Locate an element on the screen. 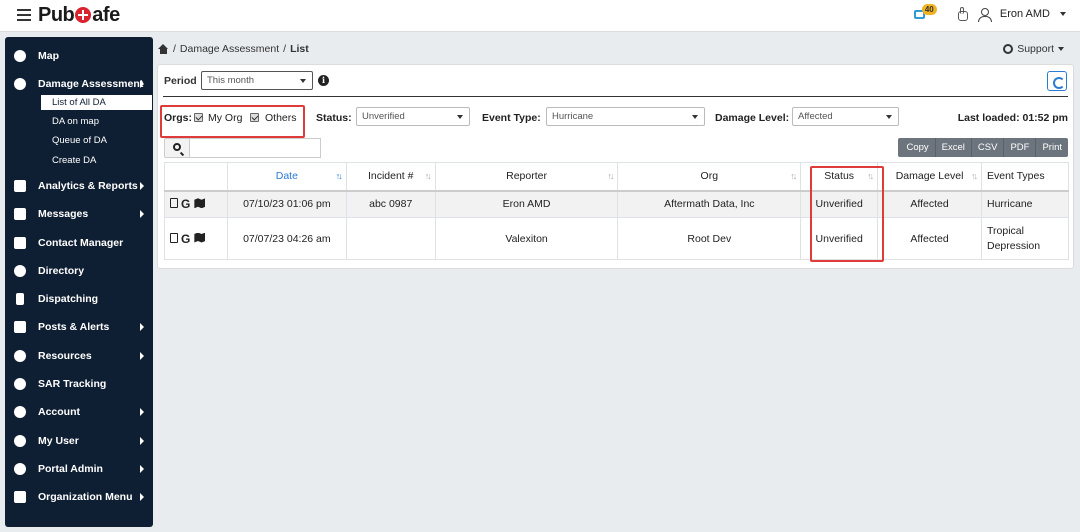  support-menu: Support is located at coordinates (1033, 49).